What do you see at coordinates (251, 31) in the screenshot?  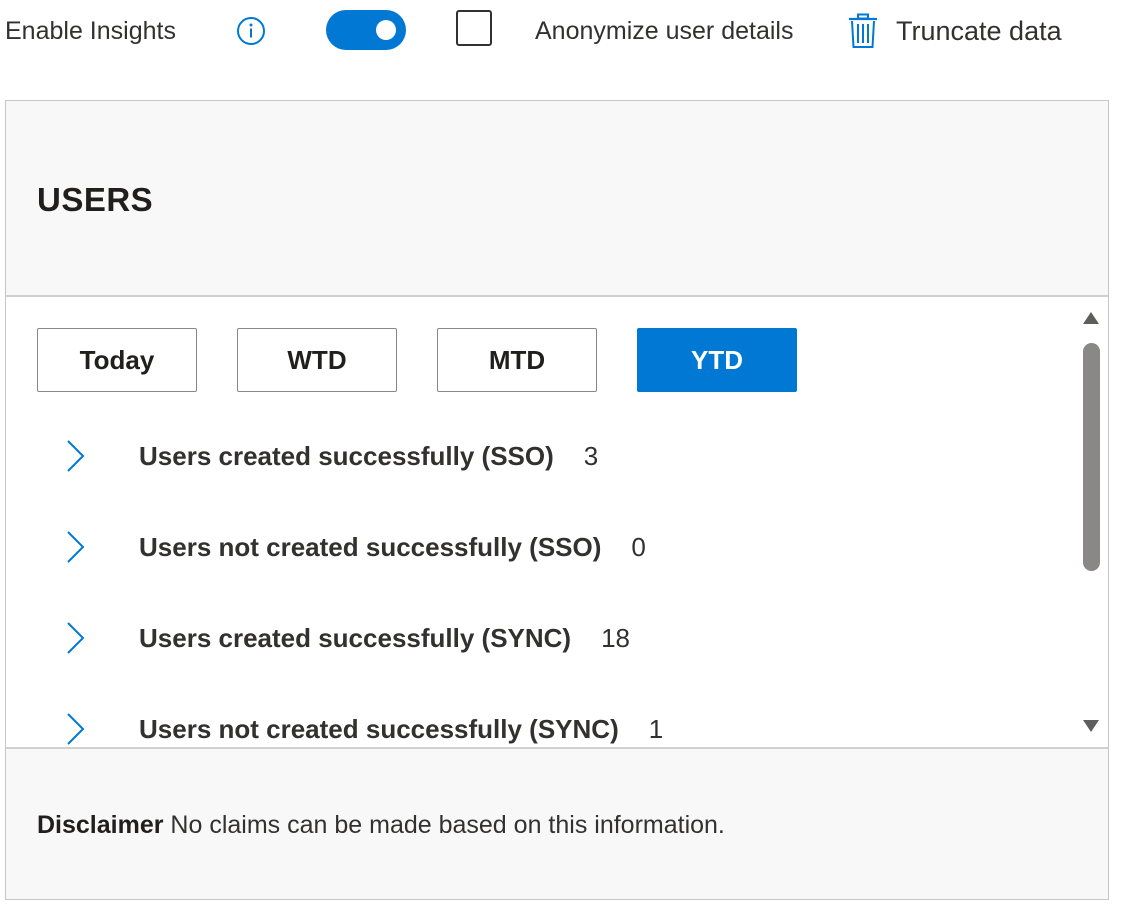 I see `info-icon` at bounding box center [251, 31].